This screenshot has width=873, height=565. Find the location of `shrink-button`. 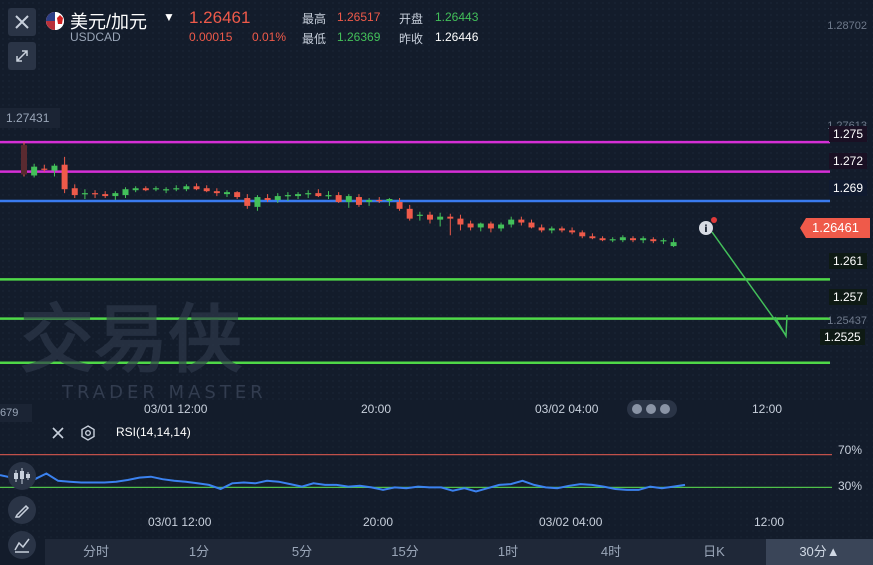

shrink-button is located at coordinates (22, 56).